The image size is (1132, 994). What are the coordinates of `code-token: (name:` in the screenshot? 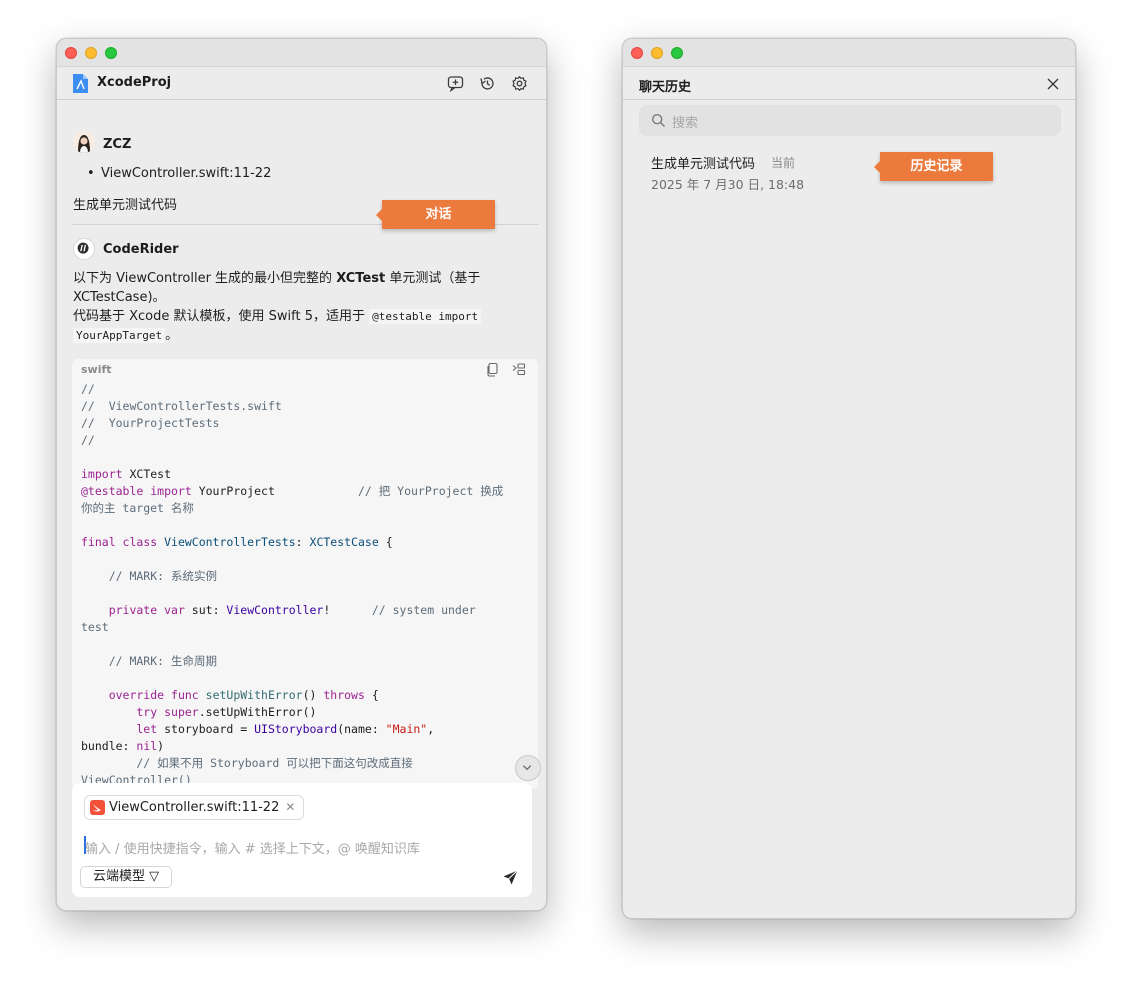 It's located at (361, 729).